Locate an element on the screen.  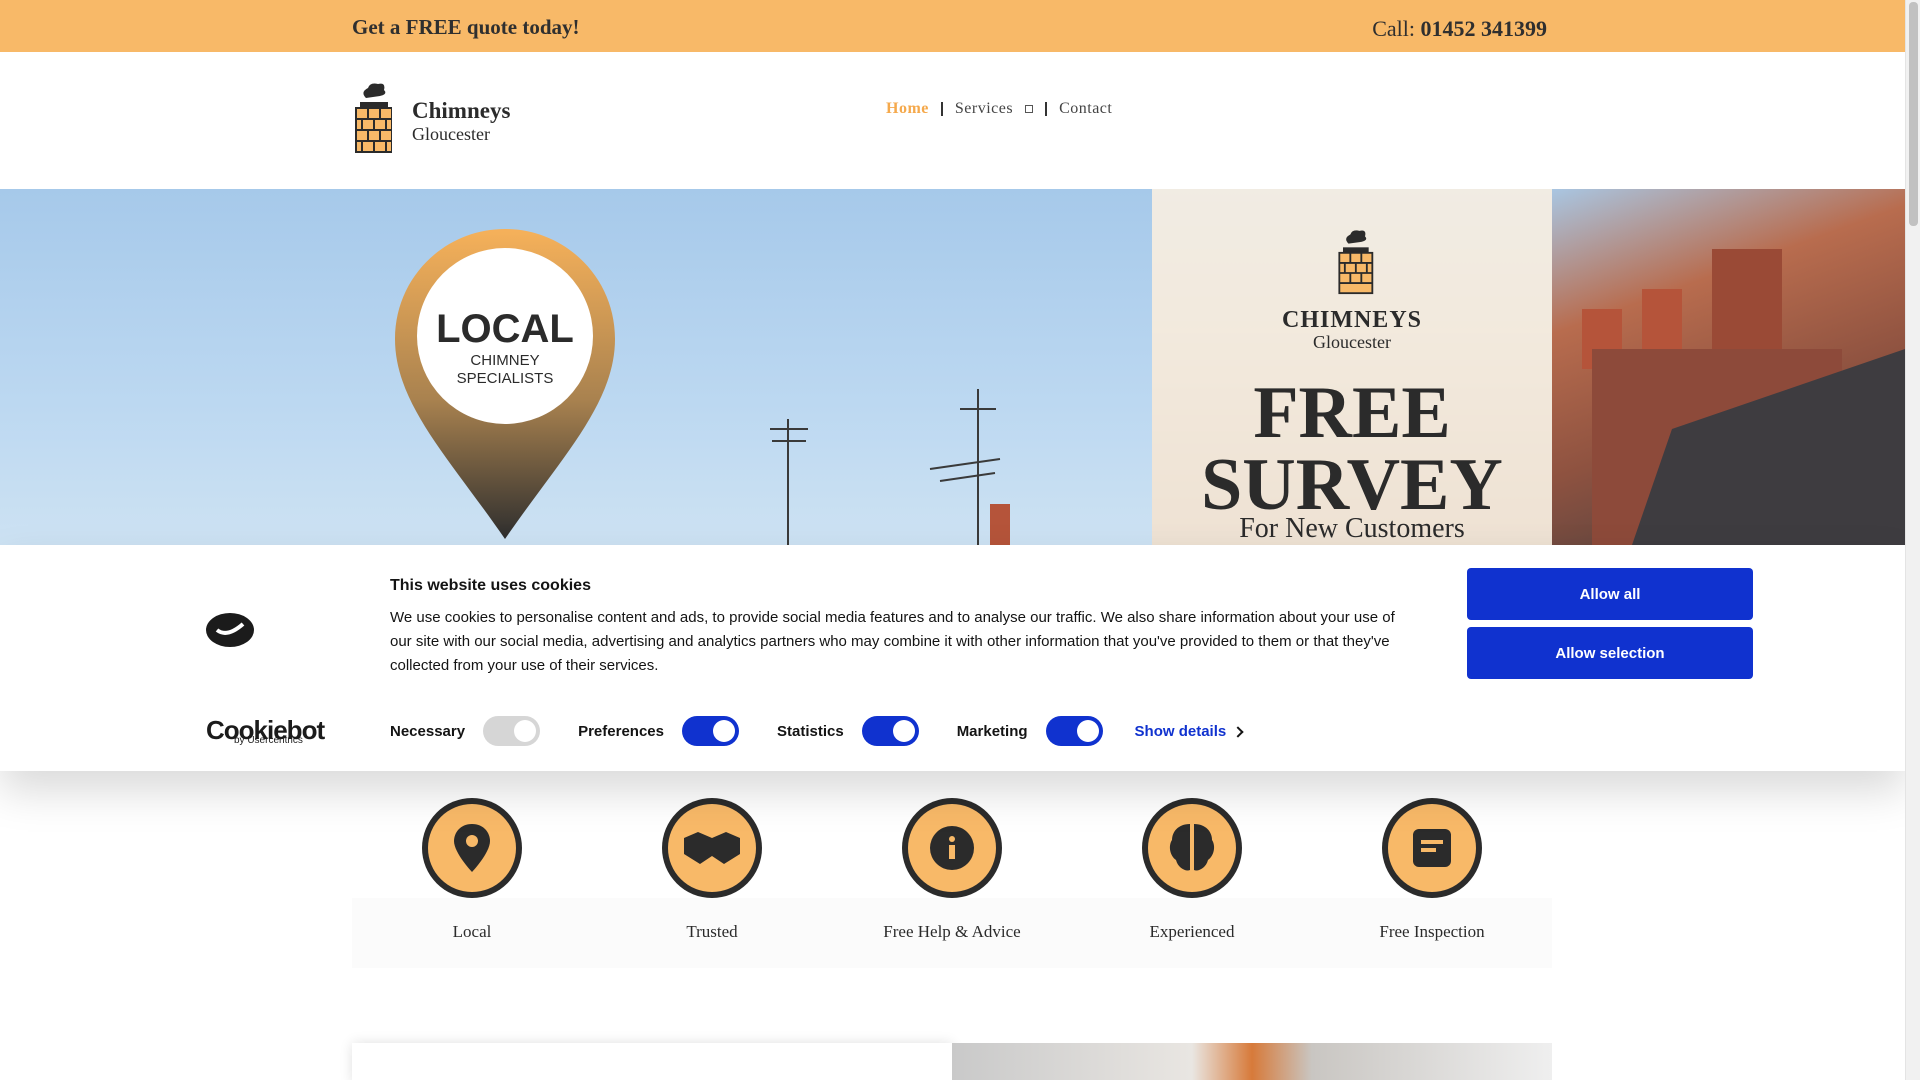
toggle-preferences: Preferences is located at coordinates (658, 731).